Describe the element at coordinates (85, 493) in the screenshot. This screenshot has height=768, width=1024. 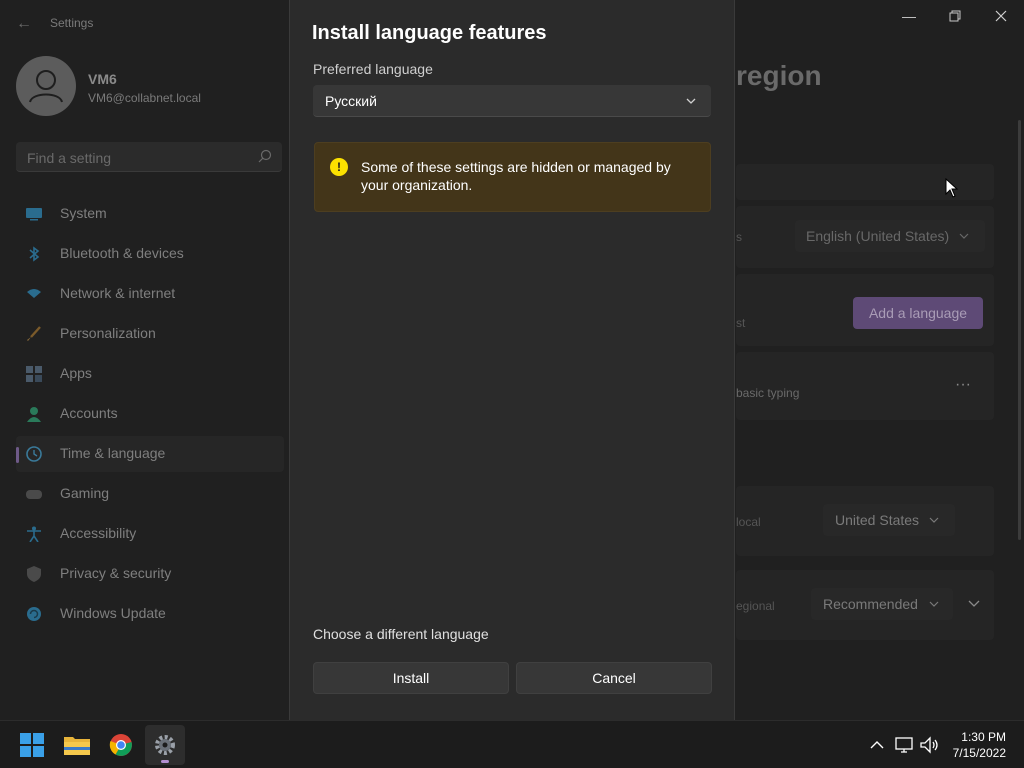
I see `sidebar-item-label: Gaming` at that location.